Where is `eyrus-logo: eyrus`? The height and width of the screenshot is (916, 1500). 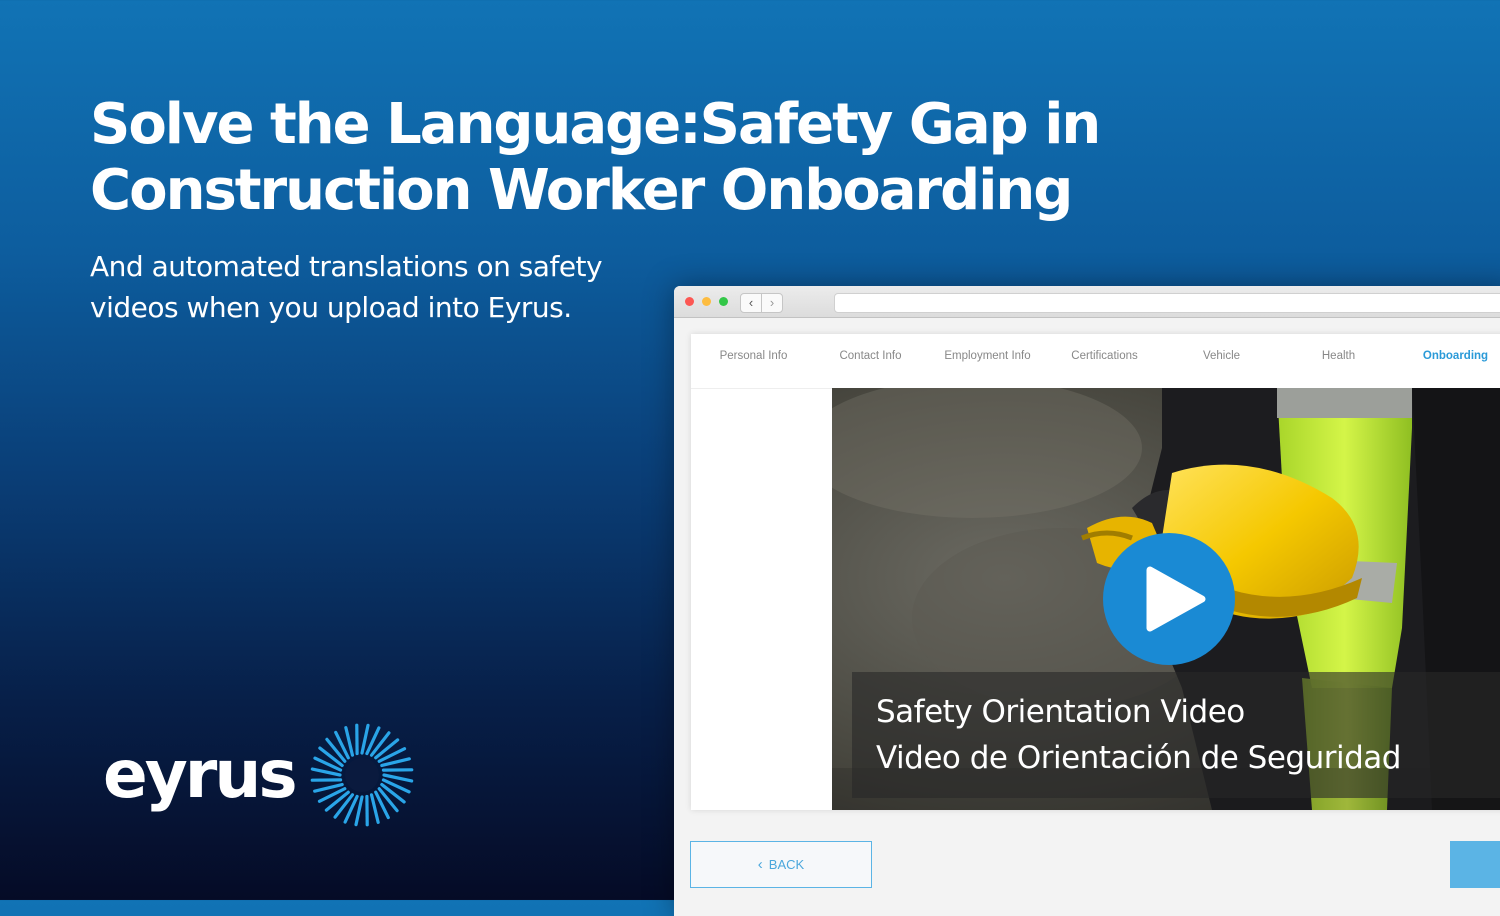 eyrus-logo: eyrus is located at coordinates (259, 775).